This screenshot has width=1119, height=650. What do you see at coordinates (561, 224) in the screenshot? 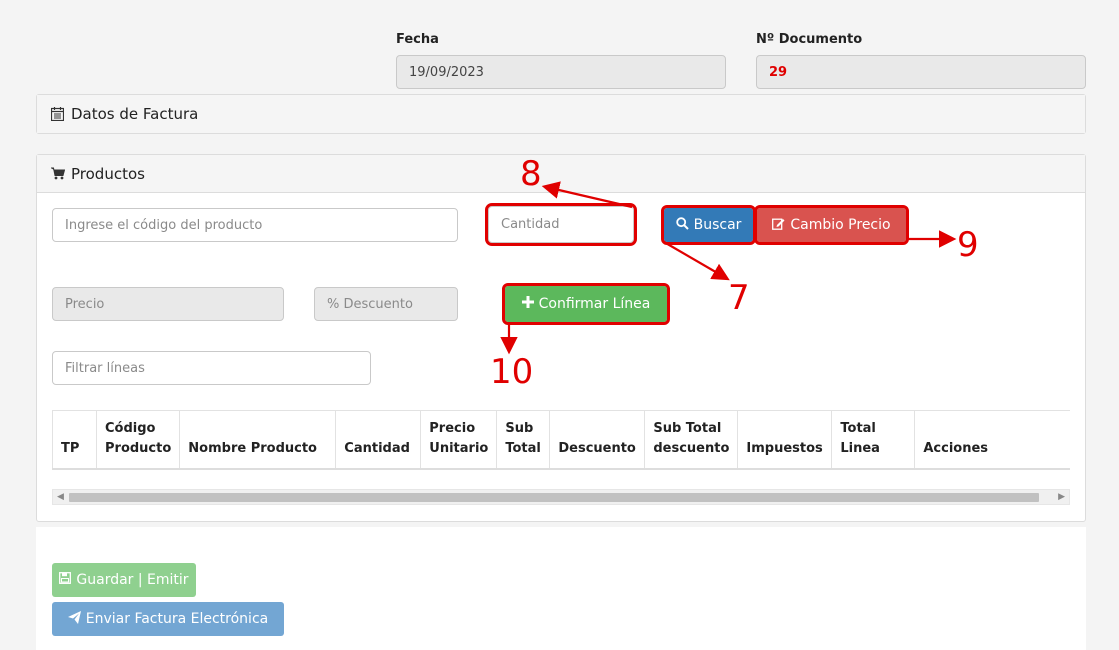
I see `cantidad-input` at bounding box center [561, 224].